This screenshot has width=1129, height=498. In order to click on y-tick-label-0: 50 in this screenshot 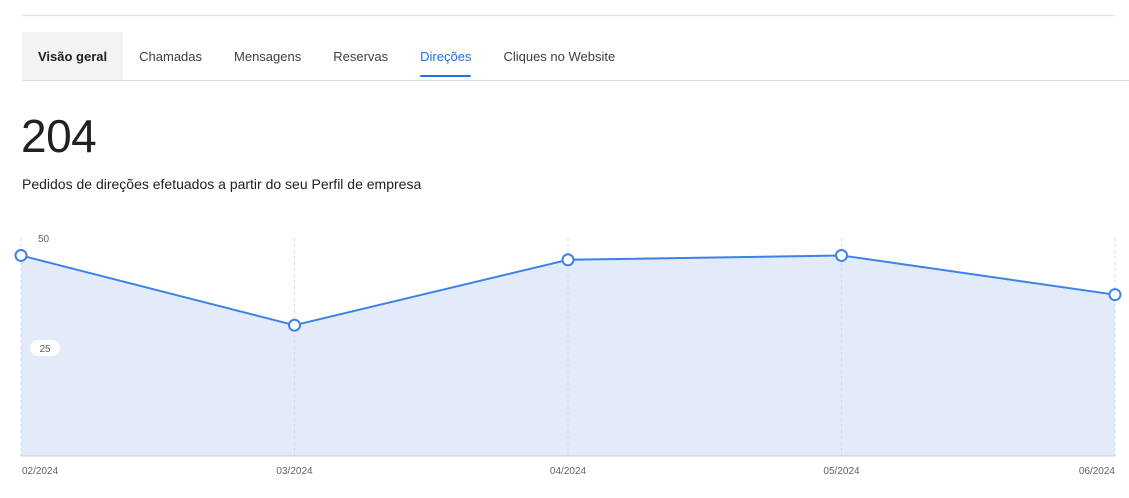, I will do `click(44, 239)`.